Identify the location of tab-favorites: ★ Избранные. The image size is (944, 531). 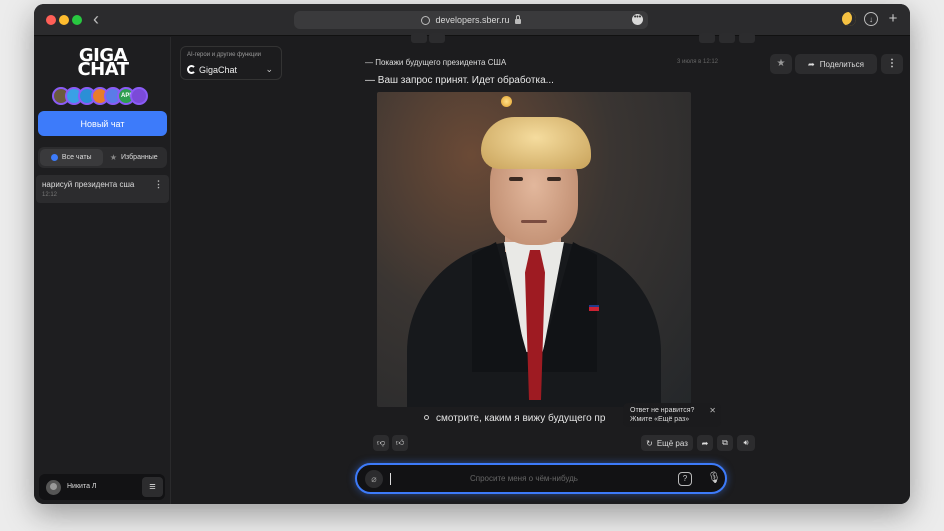
(134, 157).